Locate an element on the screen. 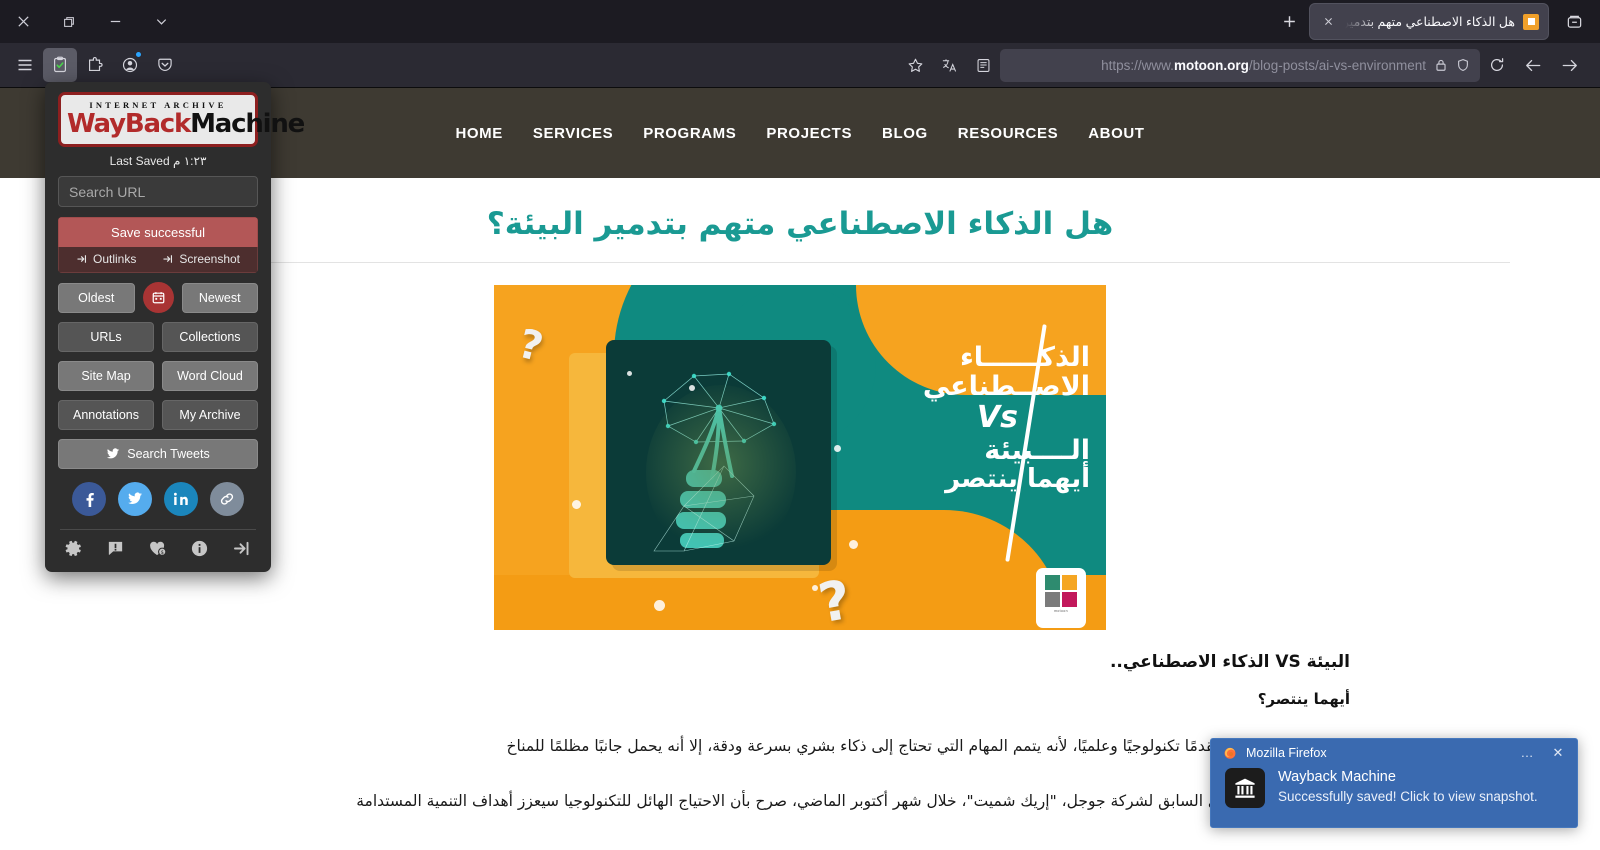  last-saved-row: Last Saved ١:٢٣ م is located at coordinates (158, 161).